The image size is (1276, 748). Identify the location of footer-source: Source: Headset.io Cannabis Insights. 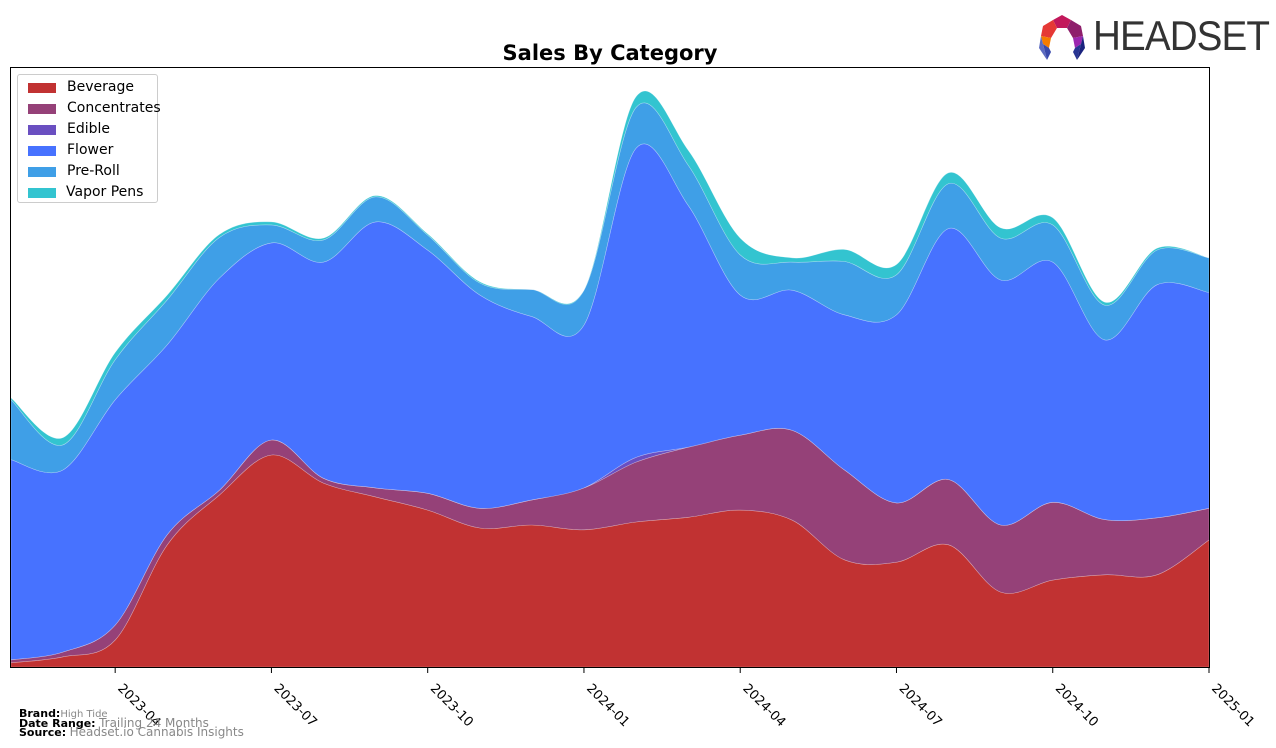
(131, 732).